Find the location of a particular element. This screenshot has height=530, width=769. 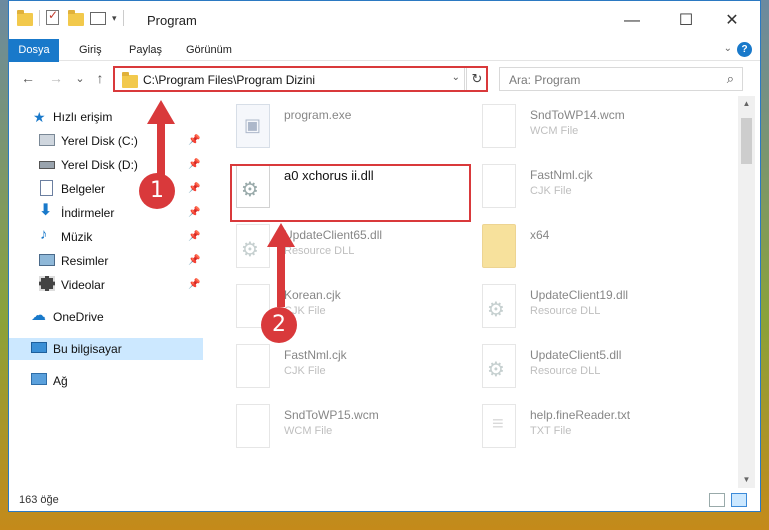

file-item: UpdateClient5.dll Resource DLL is located at coordinates (594, 368).